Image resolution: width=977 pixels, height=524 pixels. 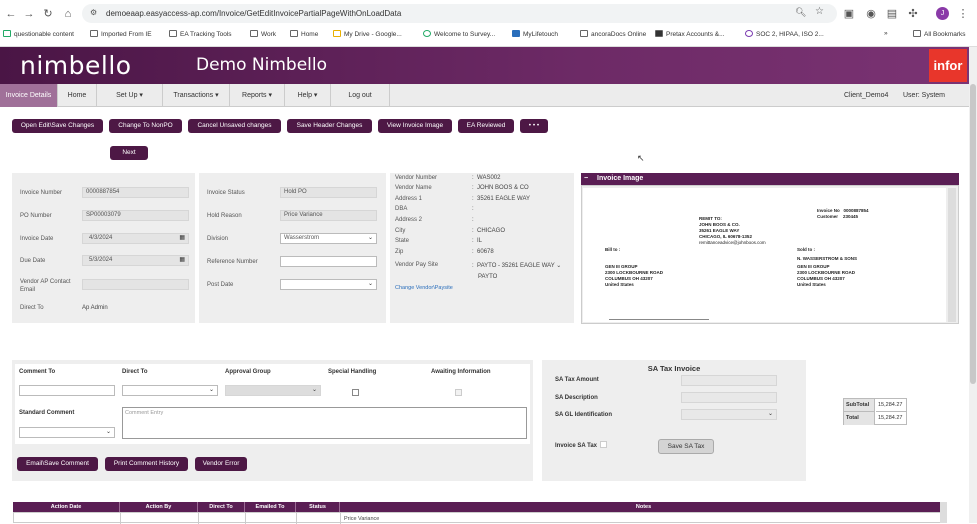 What do you see at coordinates (145, 126) in the screenshot?
I see `change-to-nonpo-button: Change To NonPO` at bounding box center [145, 126].